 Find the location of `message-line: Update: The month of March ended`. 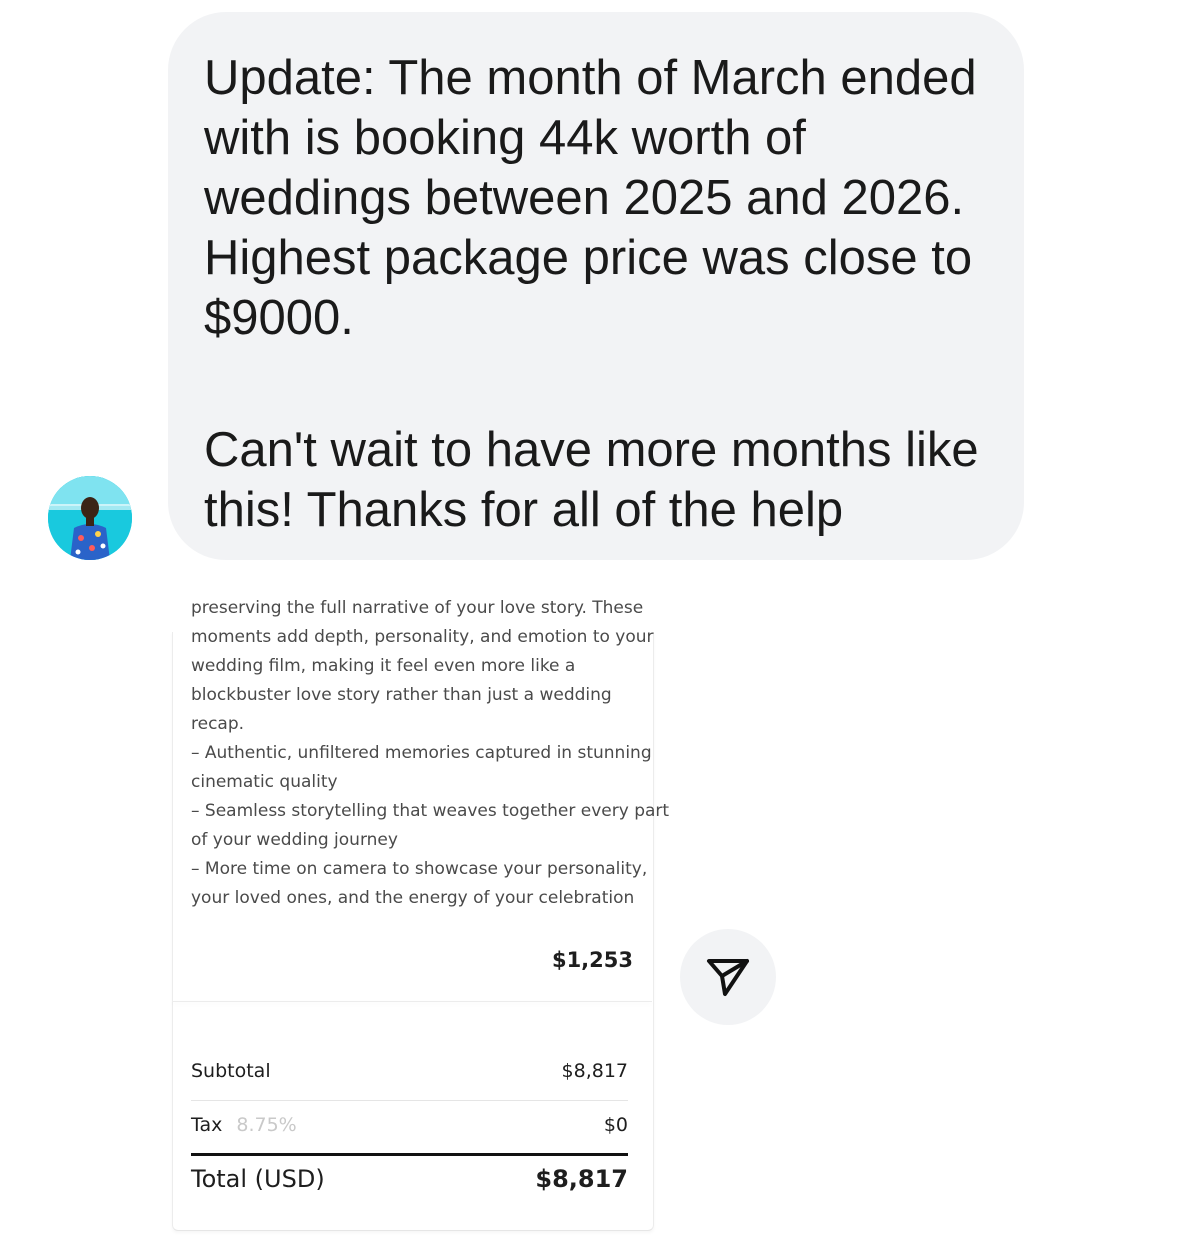

message-line: Update: The month of March ended is located at coordinates (590, 78).